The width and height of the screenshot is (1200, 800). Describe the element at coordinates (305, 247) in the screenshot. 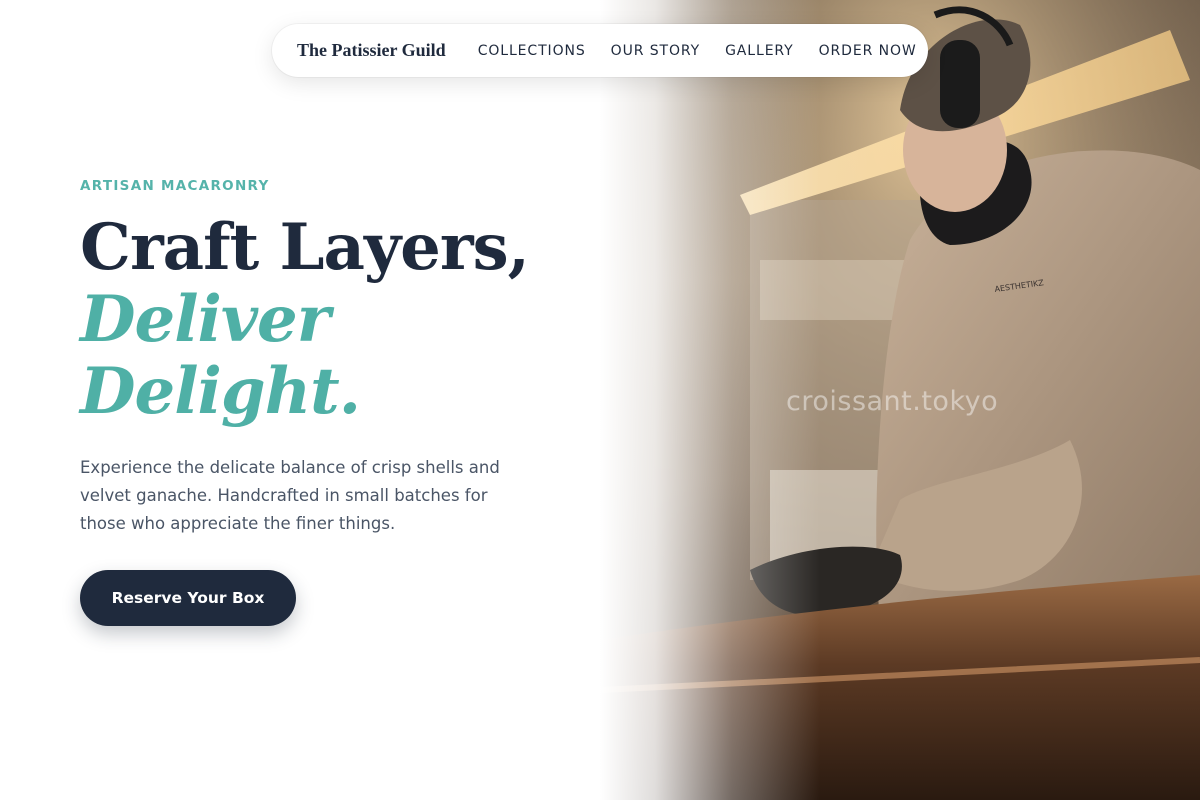

I see `headline-line-1: Craft Layers,` at that location.